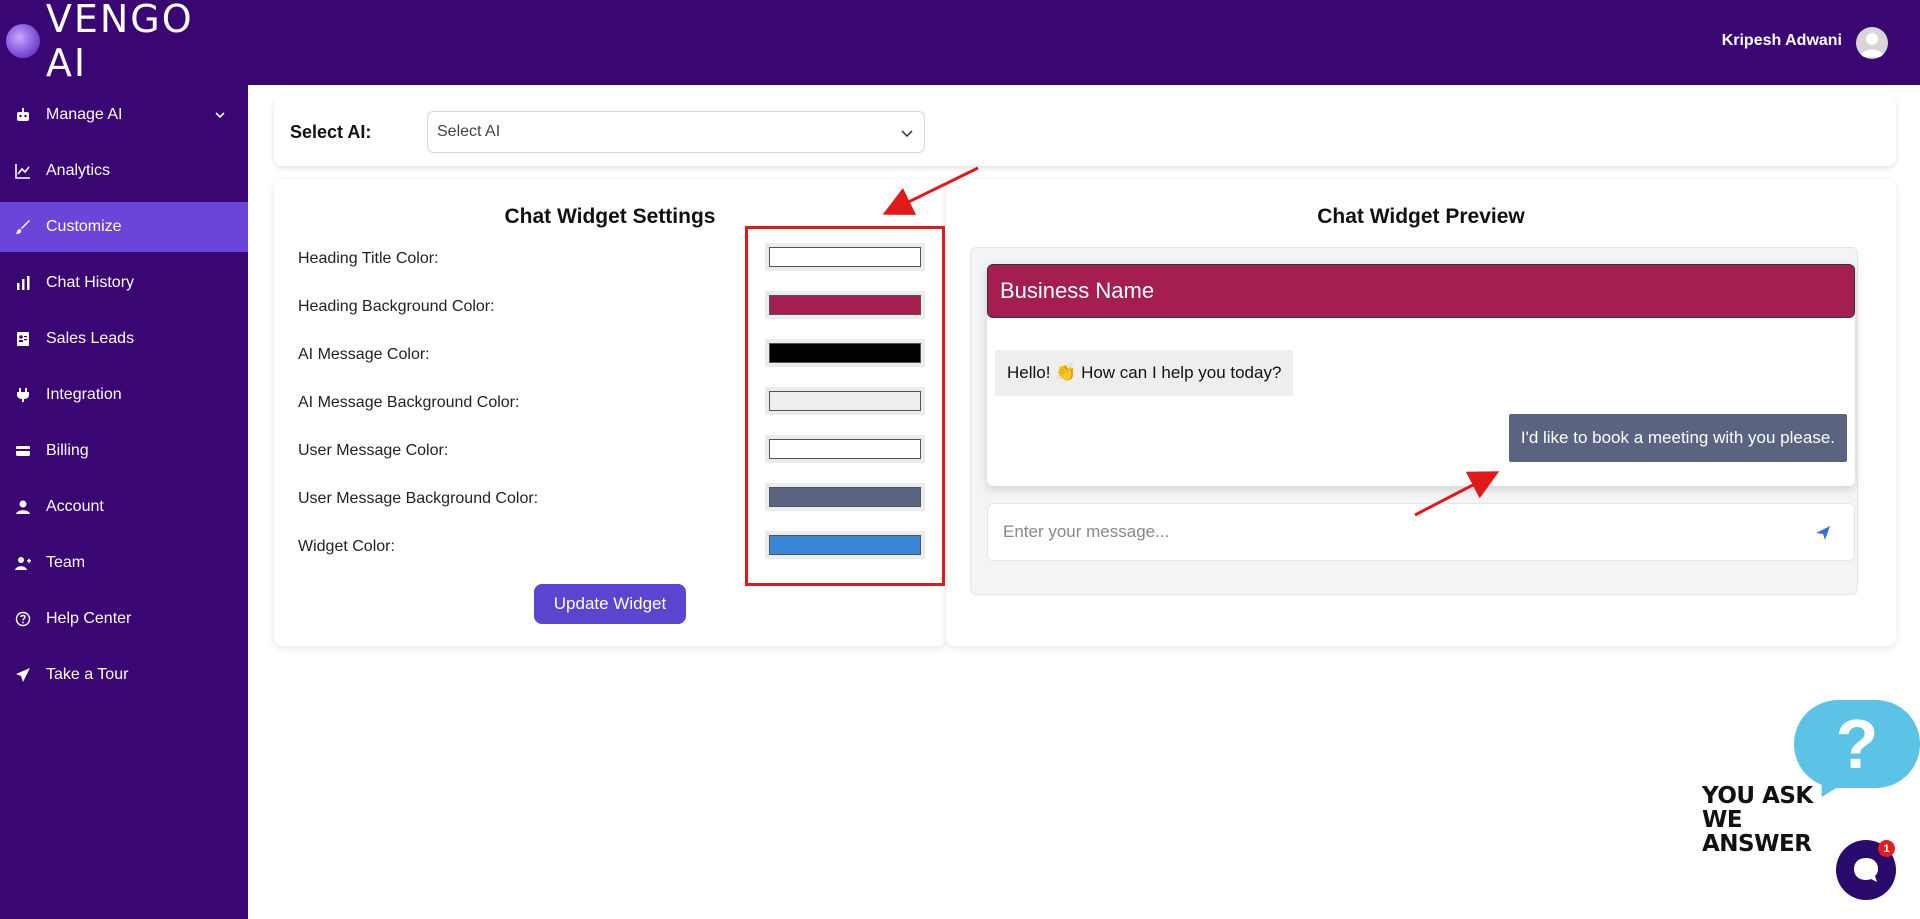  Describe the element at coordinates (23, 395) in the screenshot. I see `plug-icon` at that location.